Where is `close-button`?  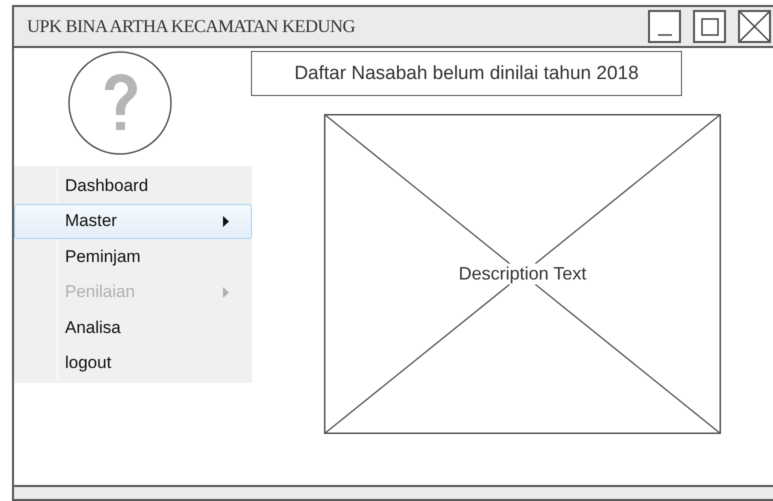 close-button is located at coordinates (754, 26).